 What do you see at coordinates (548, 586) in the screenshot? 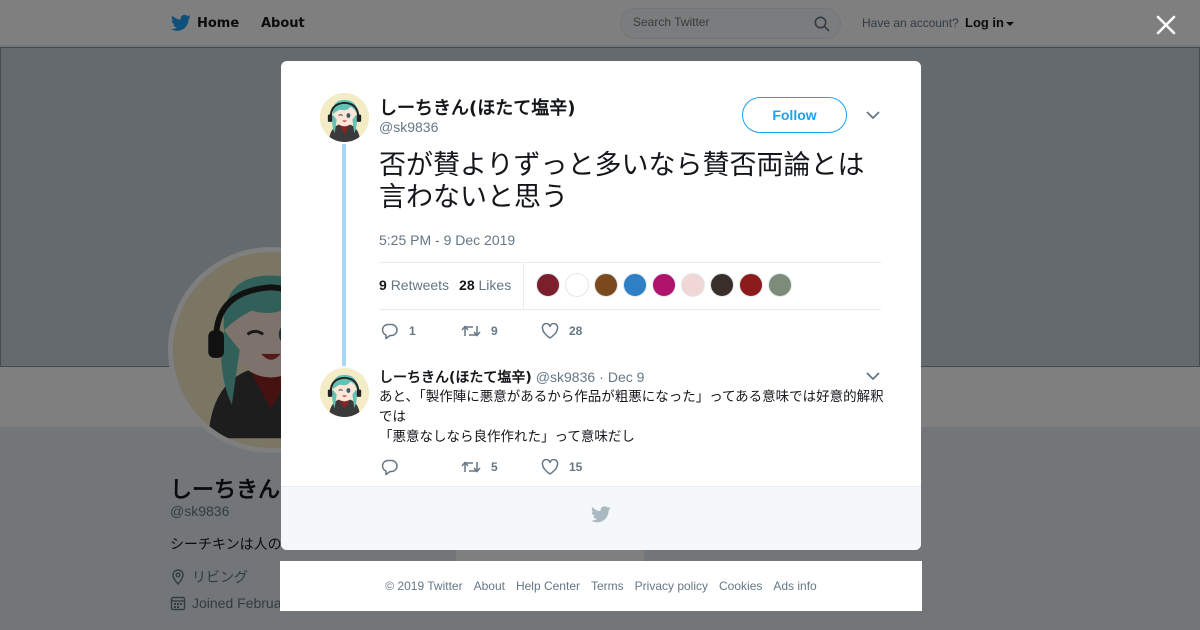
I see `footer-link-help-center: Help Center` at bounding box center [548, 586].